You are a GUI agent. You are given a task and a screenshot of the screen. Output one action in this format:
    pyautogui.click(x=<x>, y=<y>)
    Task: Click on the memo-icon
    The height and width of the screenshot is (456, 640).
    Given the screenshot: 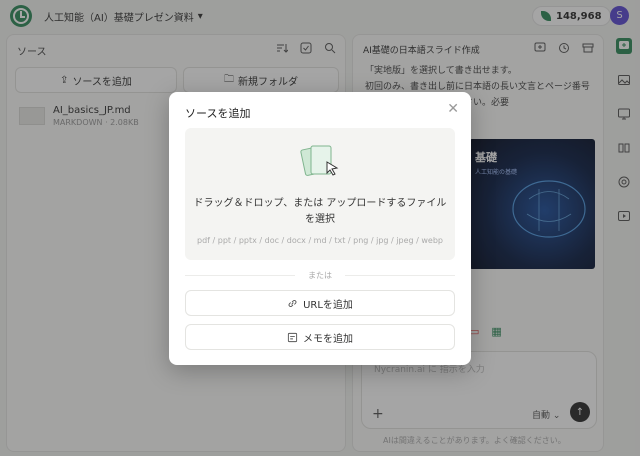 What is the action you would take?
    pyautogui.click(x=292, y=337)
    